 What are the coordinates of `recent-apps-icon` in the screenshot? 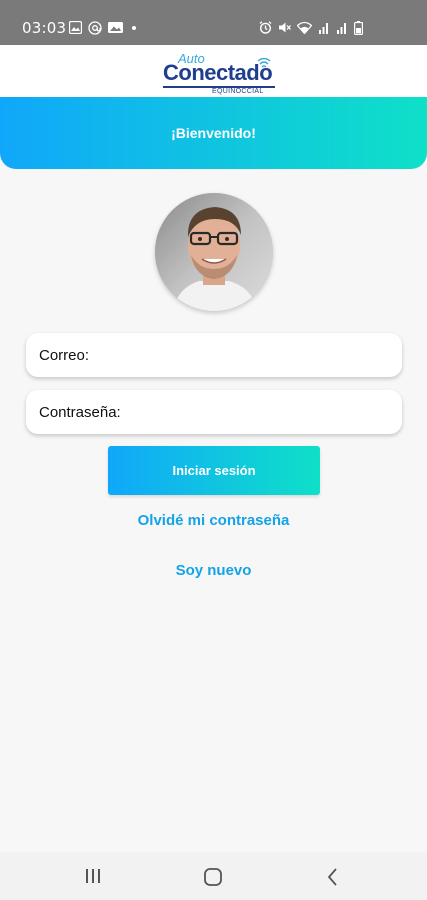 It's located at (93, 876).